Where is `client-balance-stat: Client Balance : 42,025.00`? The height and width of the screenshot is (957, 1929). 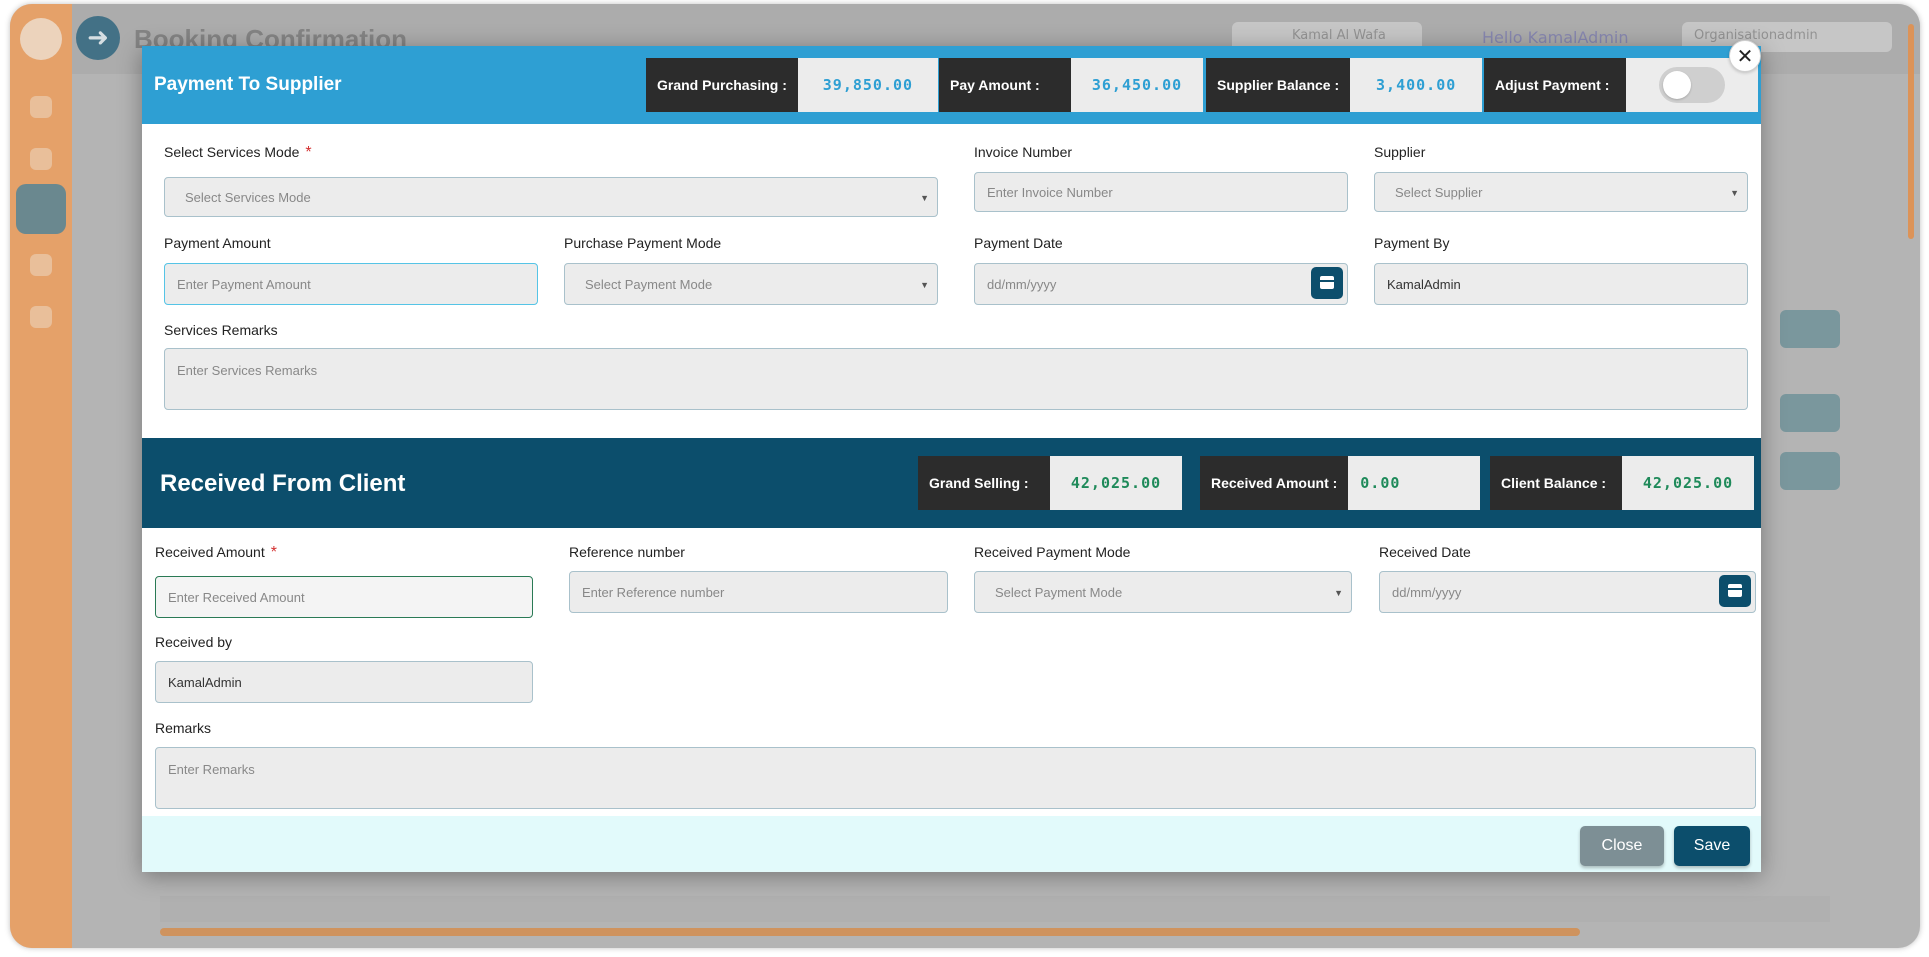 client-balance-stat: Client Balance : 42,025.00 is located at coordinates (1622, 483).